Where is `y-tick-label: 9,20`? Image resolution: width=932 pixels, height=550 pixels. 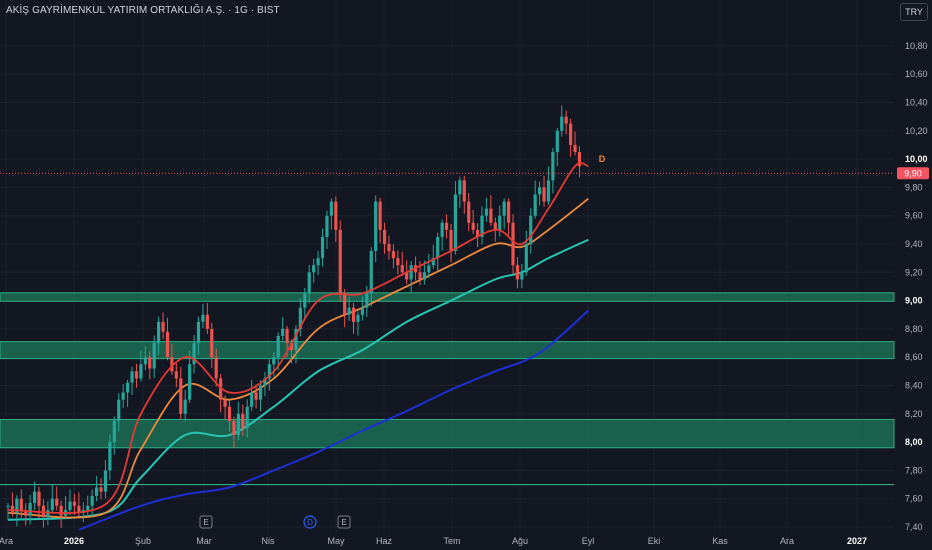
y-tick-label: 9,20 is located at coordinates (914, 272).